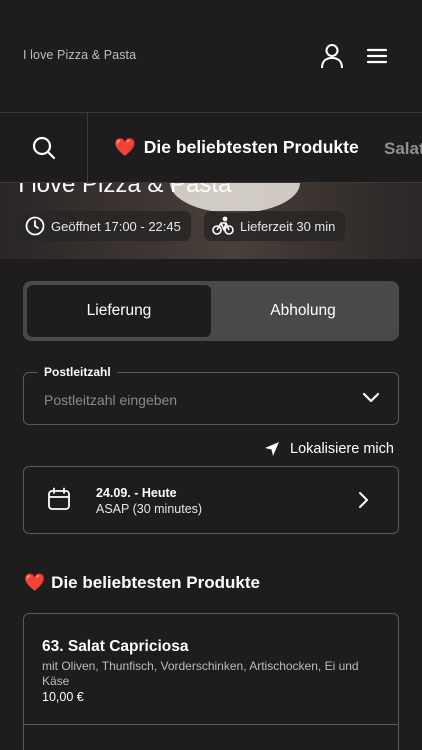 The height and width of the screenshot is (750, 422). Describe the element at coordinates (136, 493) in the screenshot. I see `selected-date: 24.09. - Heute` at that location.